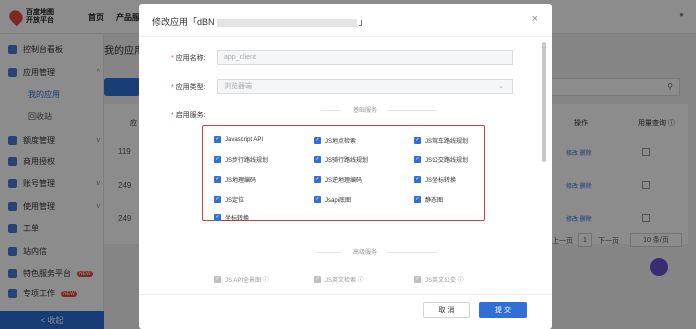  What do you see at coordinates (501, 86) in the screenshot?
I see `chevron-down-icon: ⌄` at bounding box center [501, 86].